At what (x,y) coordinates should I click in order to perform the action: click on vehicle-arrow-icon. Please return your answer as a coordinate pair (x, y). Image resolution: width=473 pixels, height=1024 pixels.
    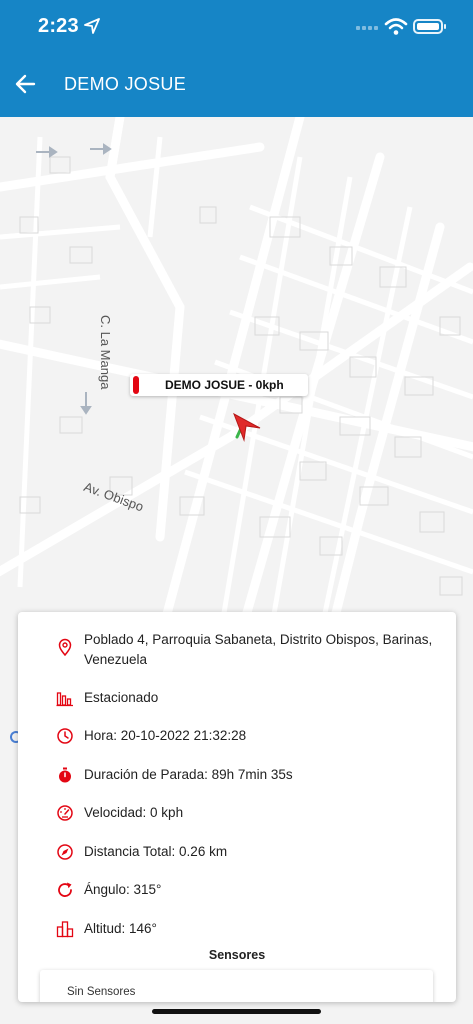
    Looking at the image, I should click on (247, 427).